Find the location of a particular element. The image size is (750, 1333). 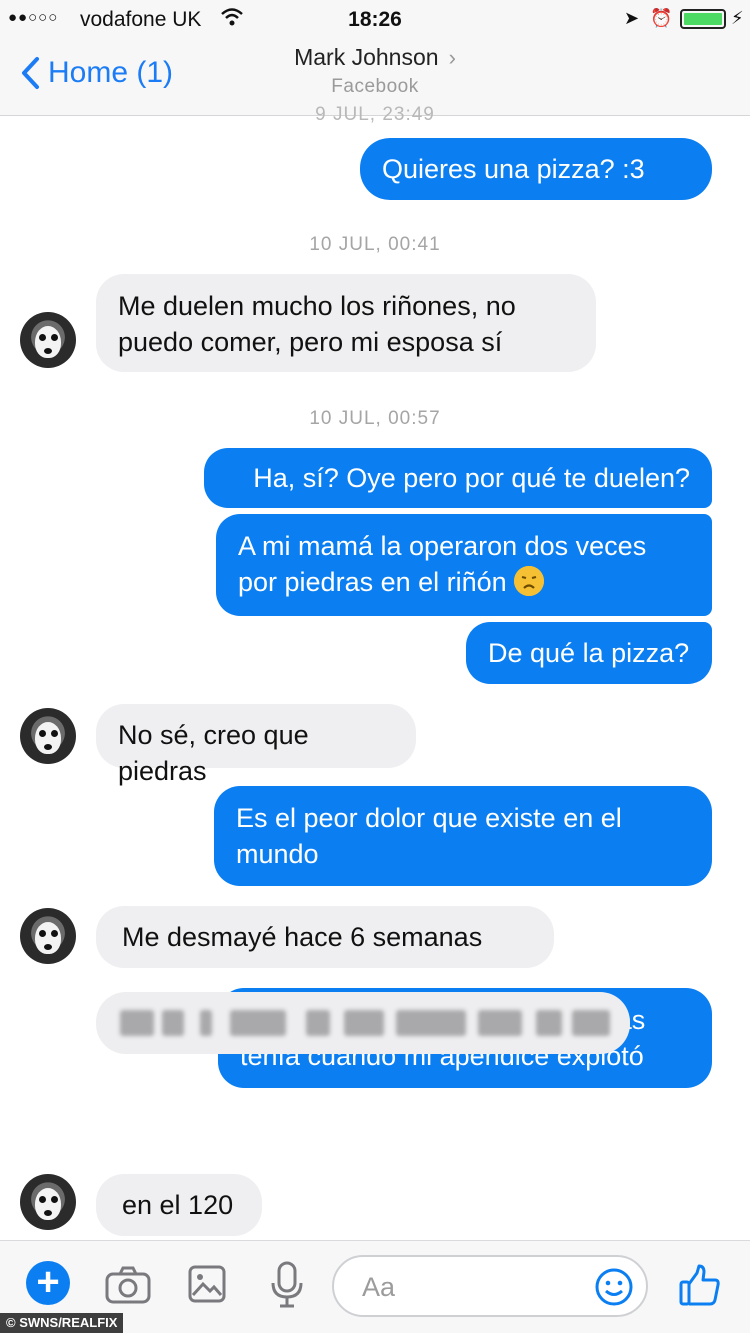

outgoing-message: Ha, sí? Oye pero por qué te duelen? is located at coordinates (458, 478).